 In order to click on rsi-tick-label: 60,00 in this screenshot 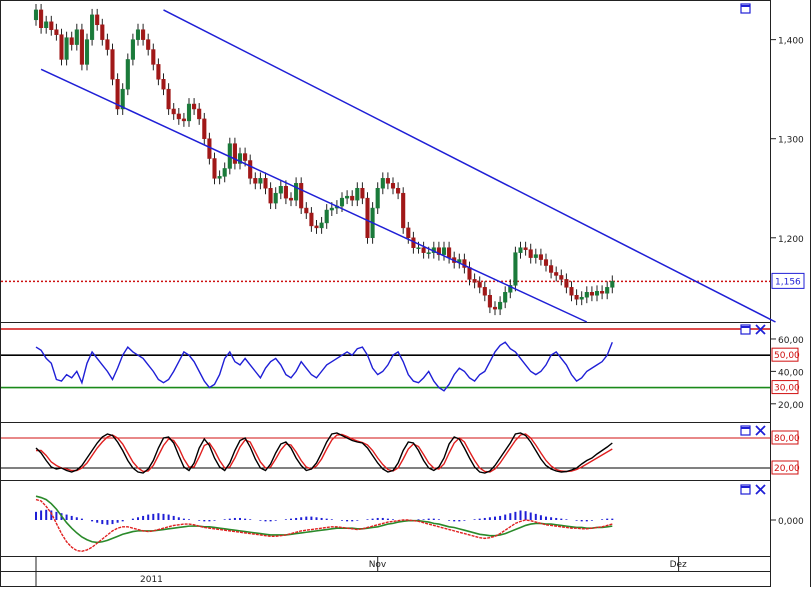, I will do `click(791, 341)`.